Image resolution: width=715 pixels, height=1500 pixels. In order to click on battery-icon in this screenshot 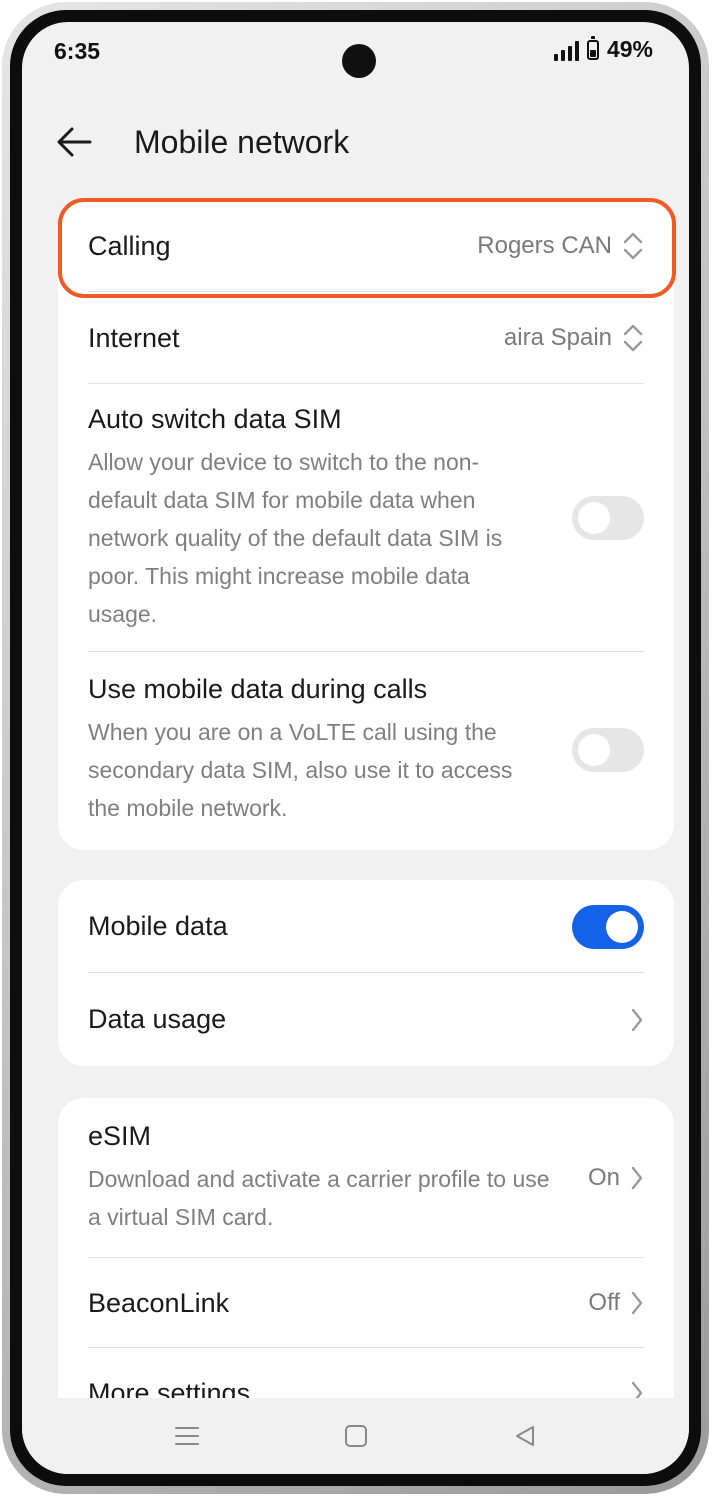, I will do `click(592, 47)`.